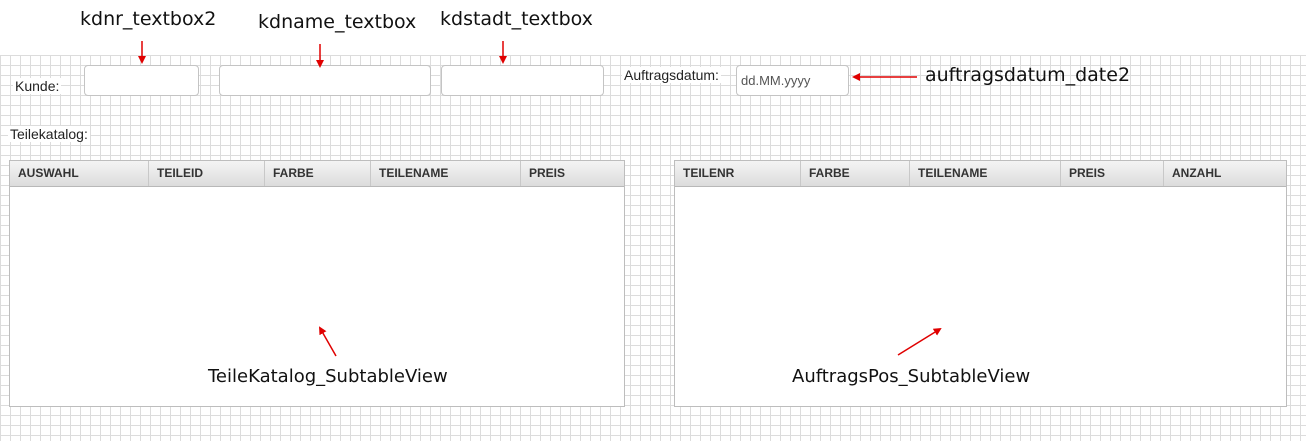 The height and width of the screenshot is (441, 1306). What do you see at coordinates (522, 80) in the screenshot?
I see `kdstadt-textbox` at bounding box center [522, 80].